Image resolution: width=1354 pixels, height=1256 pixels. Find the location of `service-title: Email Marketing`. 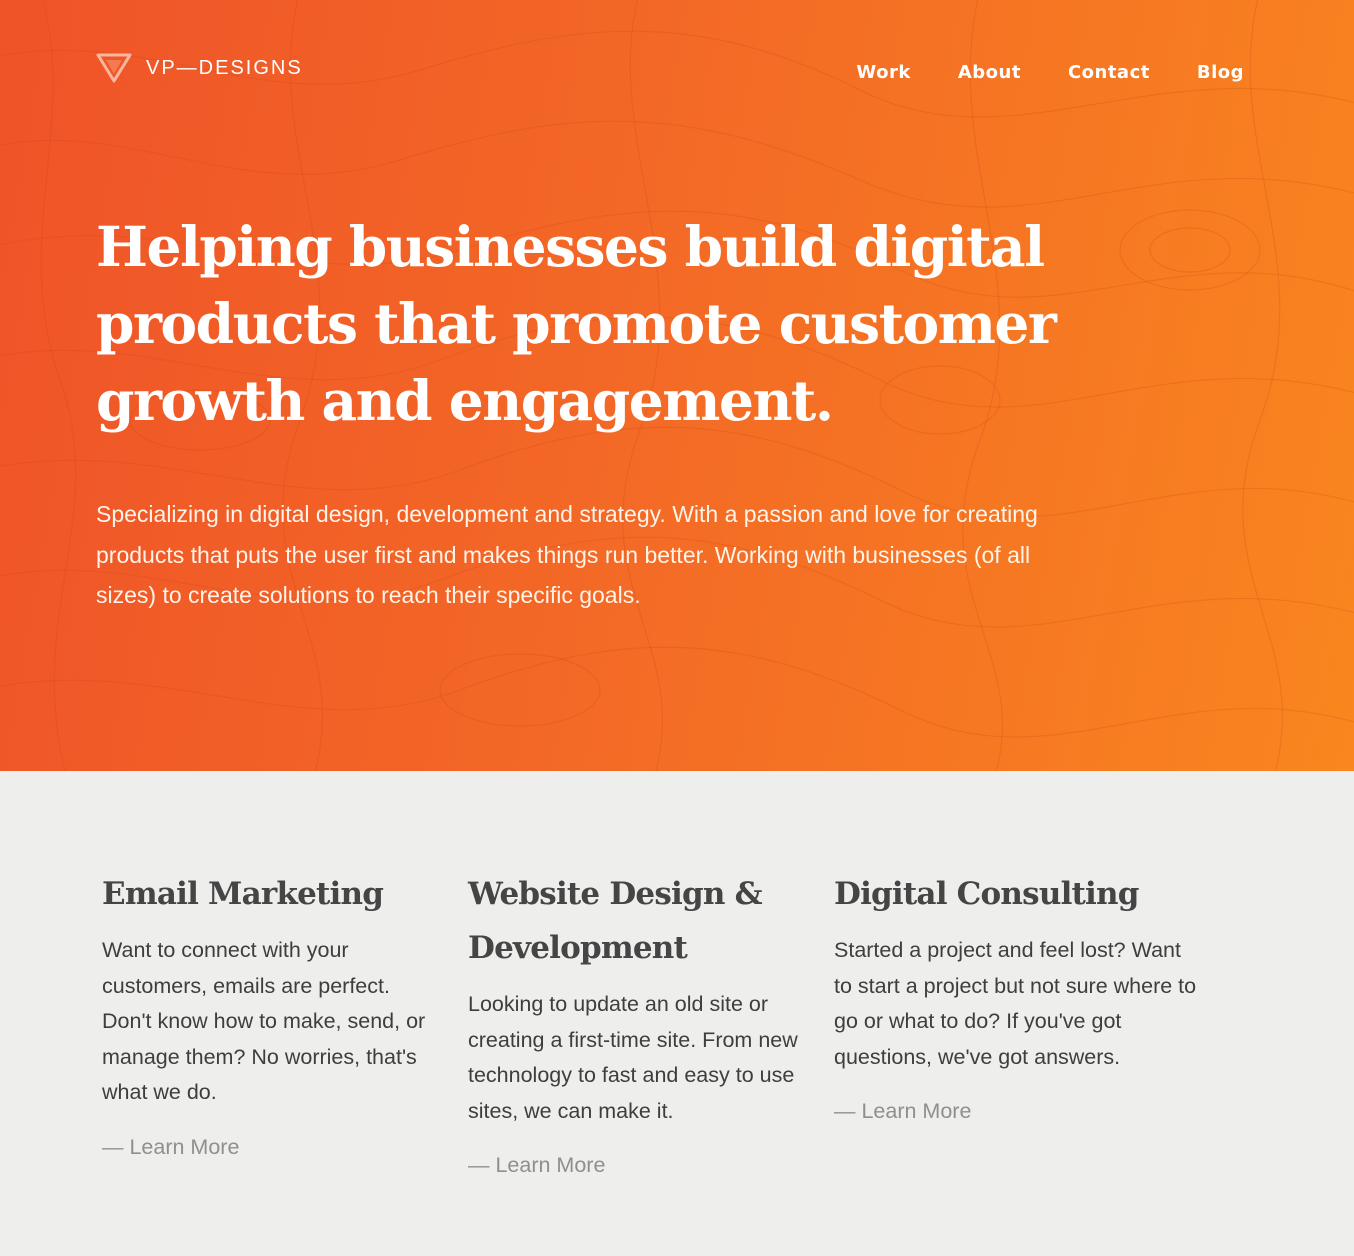

service-title: Email Marketing is located at coordinates (243, 894).